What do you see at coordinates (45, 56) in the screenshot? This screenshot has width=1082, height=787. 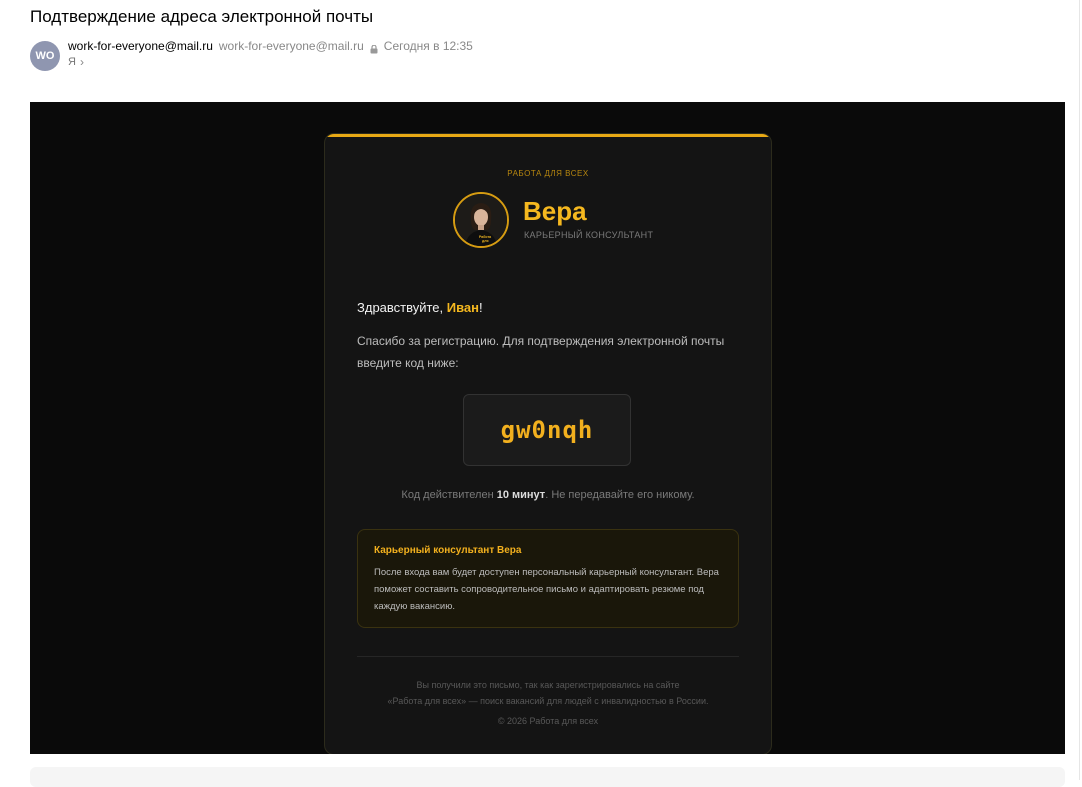 I see `sender-avatar: WO` at bounding box center [45, 56].